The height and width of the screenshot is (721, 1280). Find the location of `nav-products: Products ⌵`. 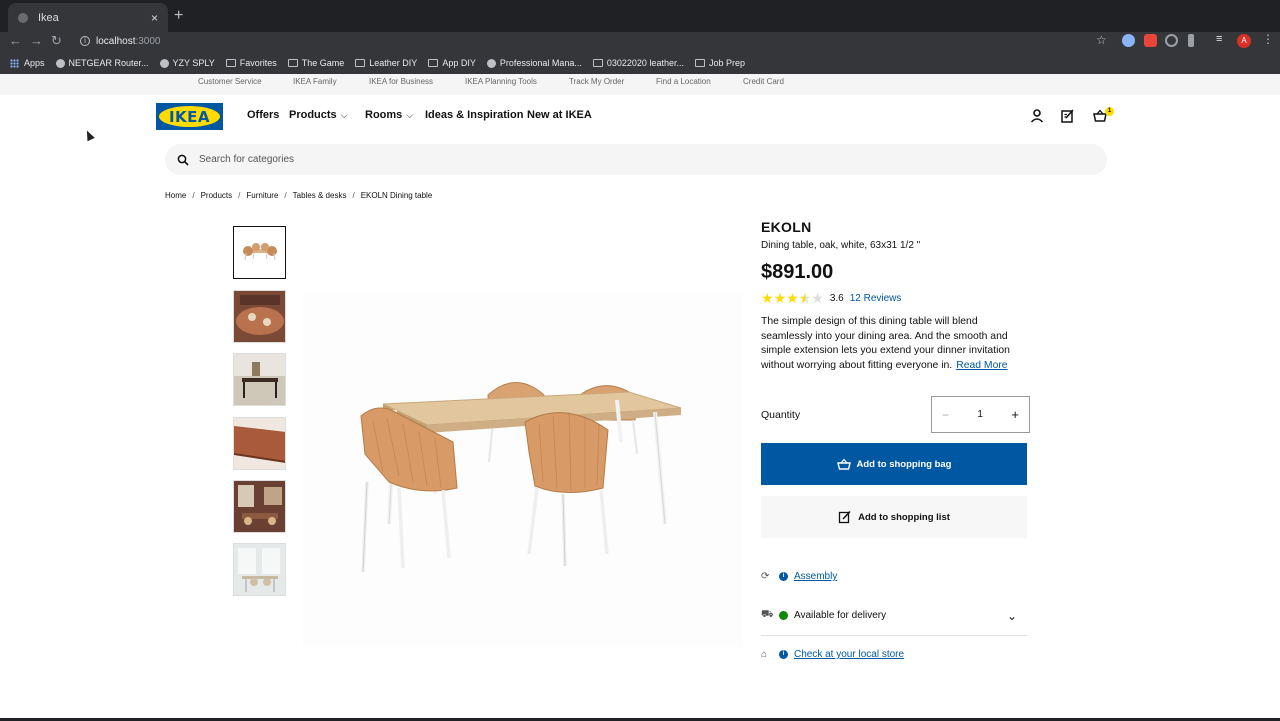

nav-products: Products ⌵ is located at coordinates (318, 115).